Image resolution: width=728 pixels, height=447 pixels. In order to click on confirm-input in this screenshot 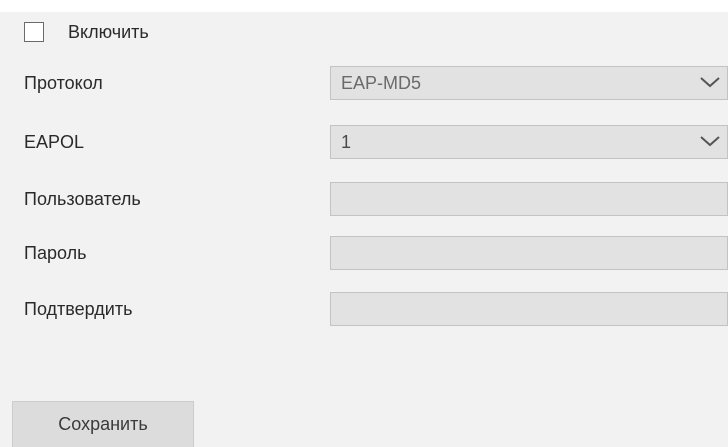, I will do `click(529, 309)`.